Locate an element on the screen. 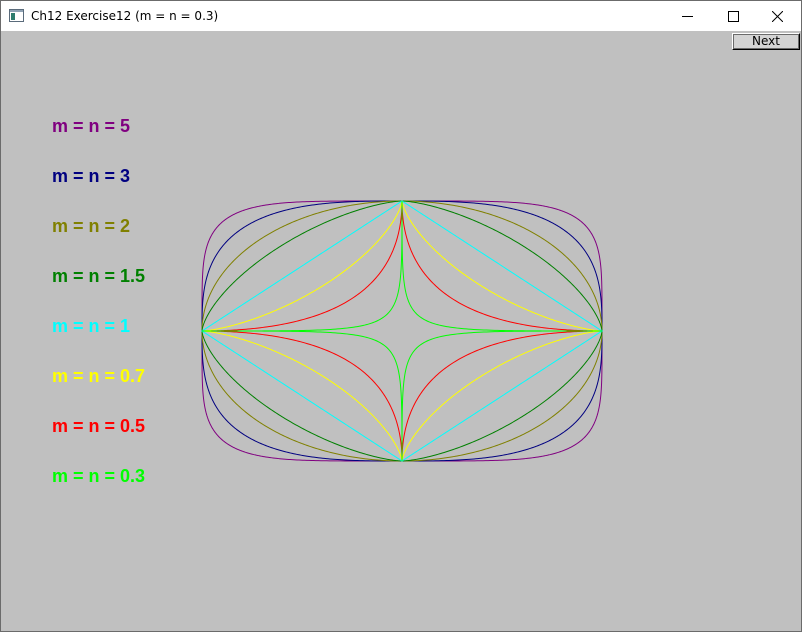 The image size is (802, 632). minimize-icon is located at coordinates (687, 16).